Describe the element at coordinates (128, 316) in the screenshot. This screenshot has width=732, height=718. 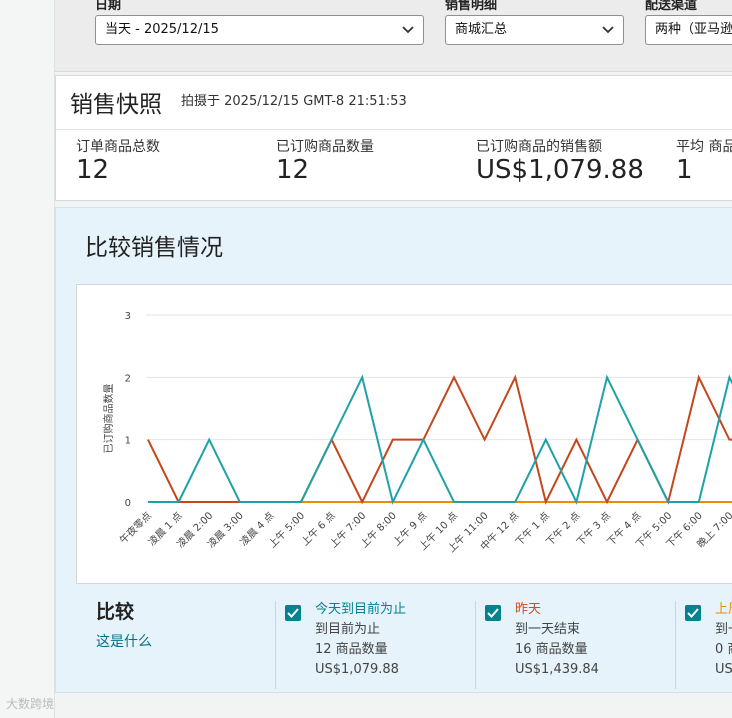
I see `y-tick-label: 3` at that location.